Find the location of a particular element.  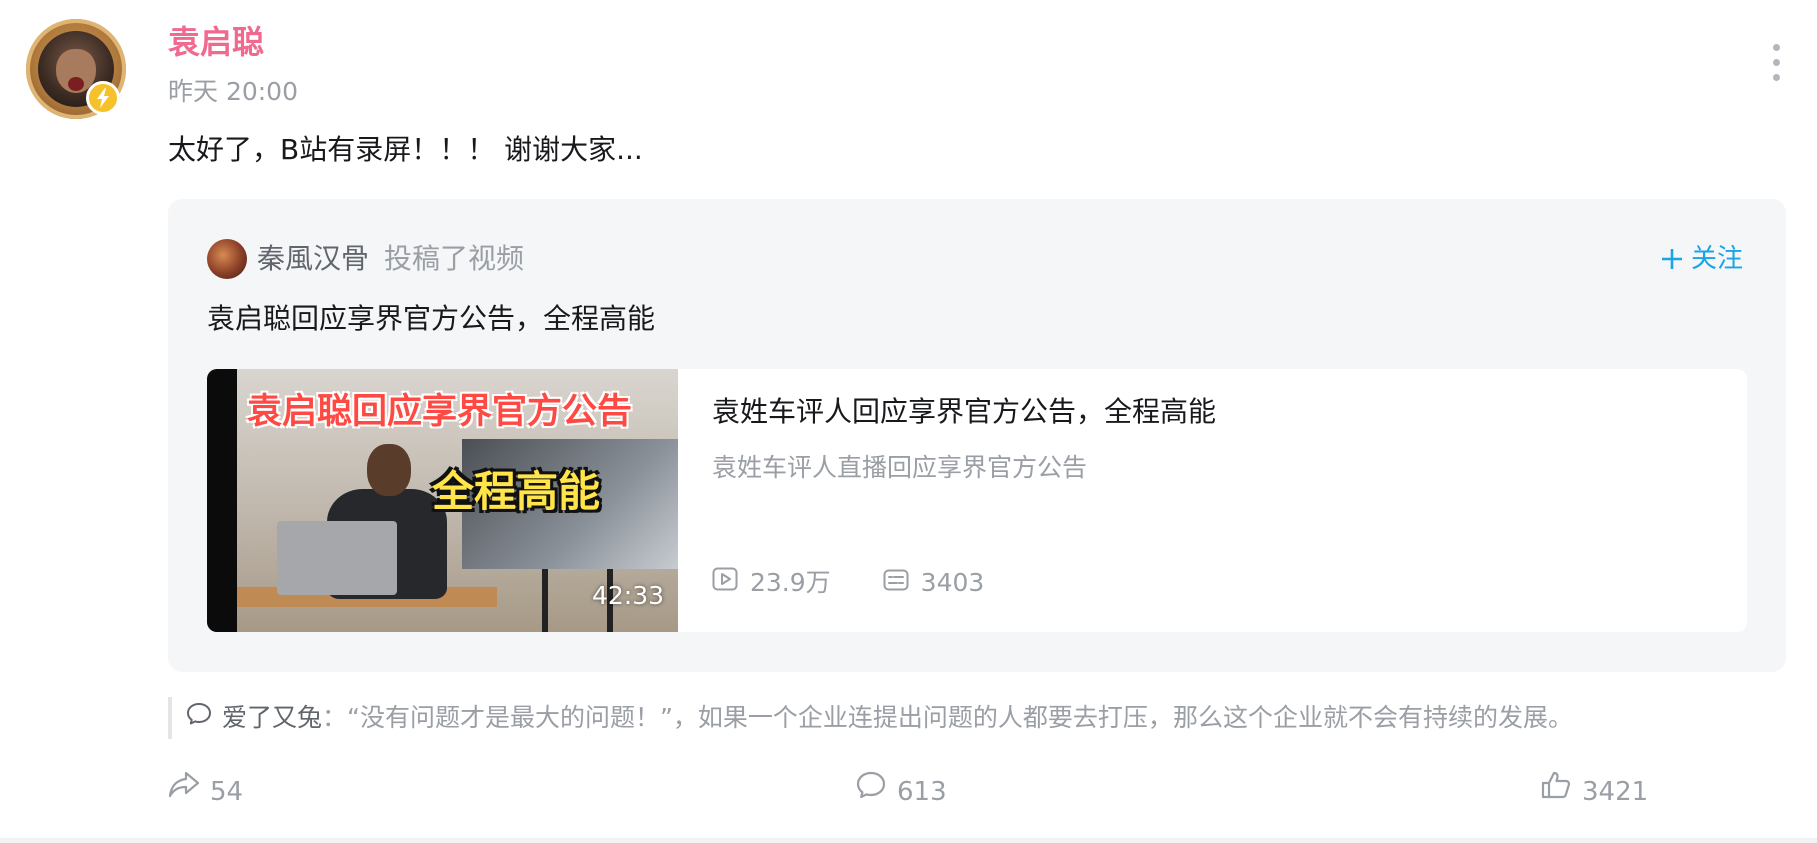

follow-button: 关注 is located at coordinates (1702, 259).